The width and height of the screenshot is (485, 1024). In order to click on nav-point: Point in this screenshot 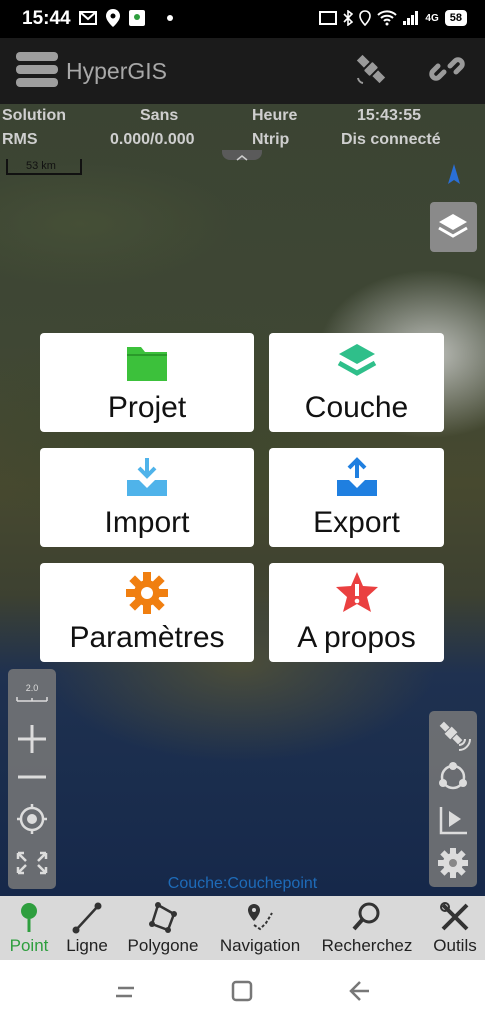, I will do `click(29, 928)`.